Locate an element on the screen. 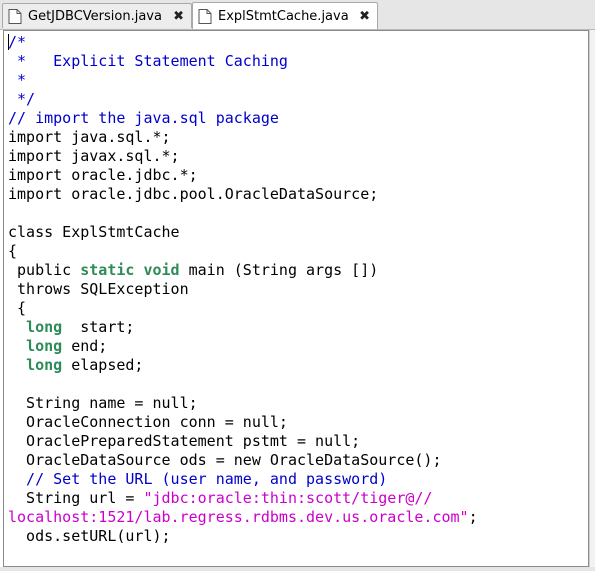 This screenshot has height=571, width=595. code-token: start; is located at coordinates (98, 327).